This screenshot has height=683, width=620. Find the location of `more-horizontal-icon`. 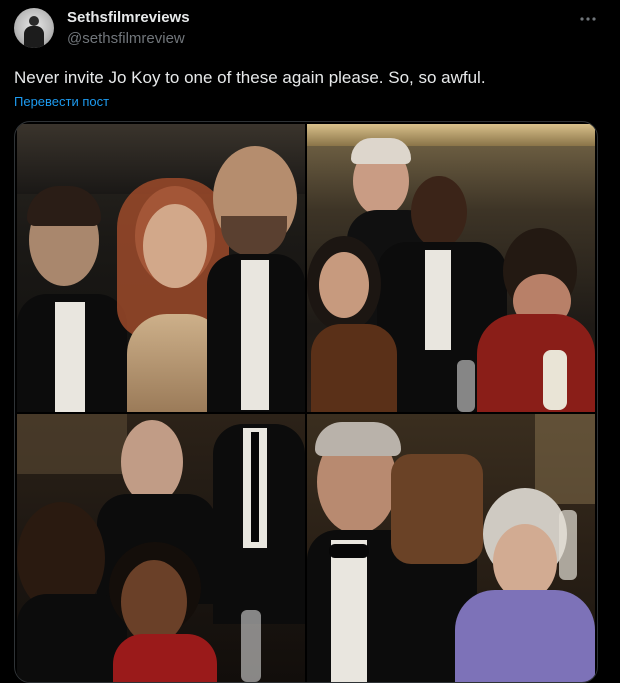

more-horizontal-icon is located at coordinates (588, 19).